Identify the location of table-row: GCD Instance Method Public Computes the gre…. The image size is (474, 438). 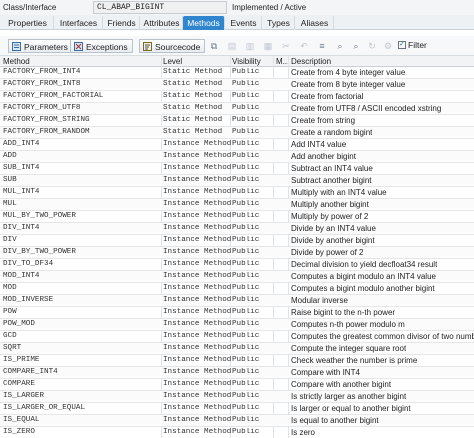
(237, 337).